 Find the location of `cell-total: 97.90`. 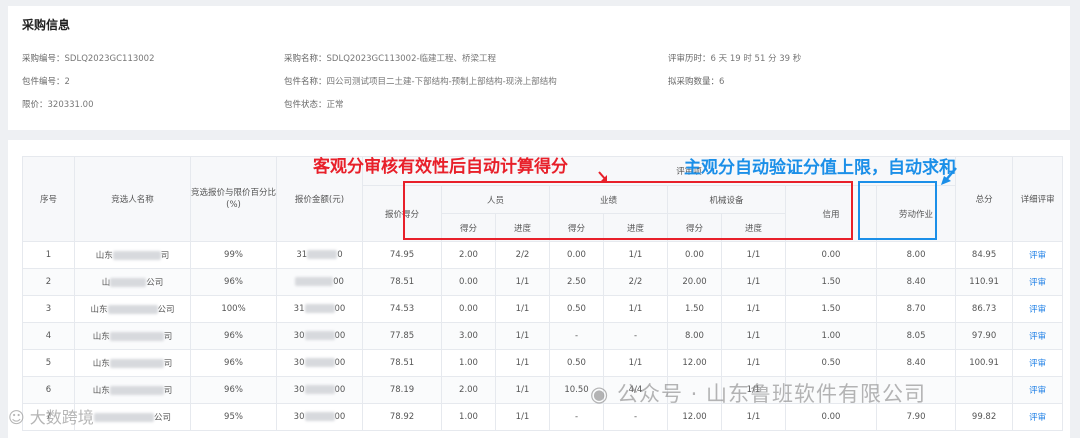

cell-total: 97.90 is located at coordinates (984, 336).